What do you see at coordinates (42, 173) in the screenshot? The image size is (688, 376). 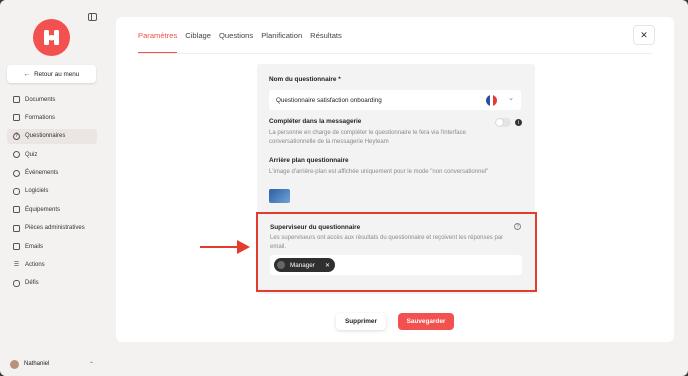 I see `sidebar-item-label: Événements` at bounding box center [42, 173].